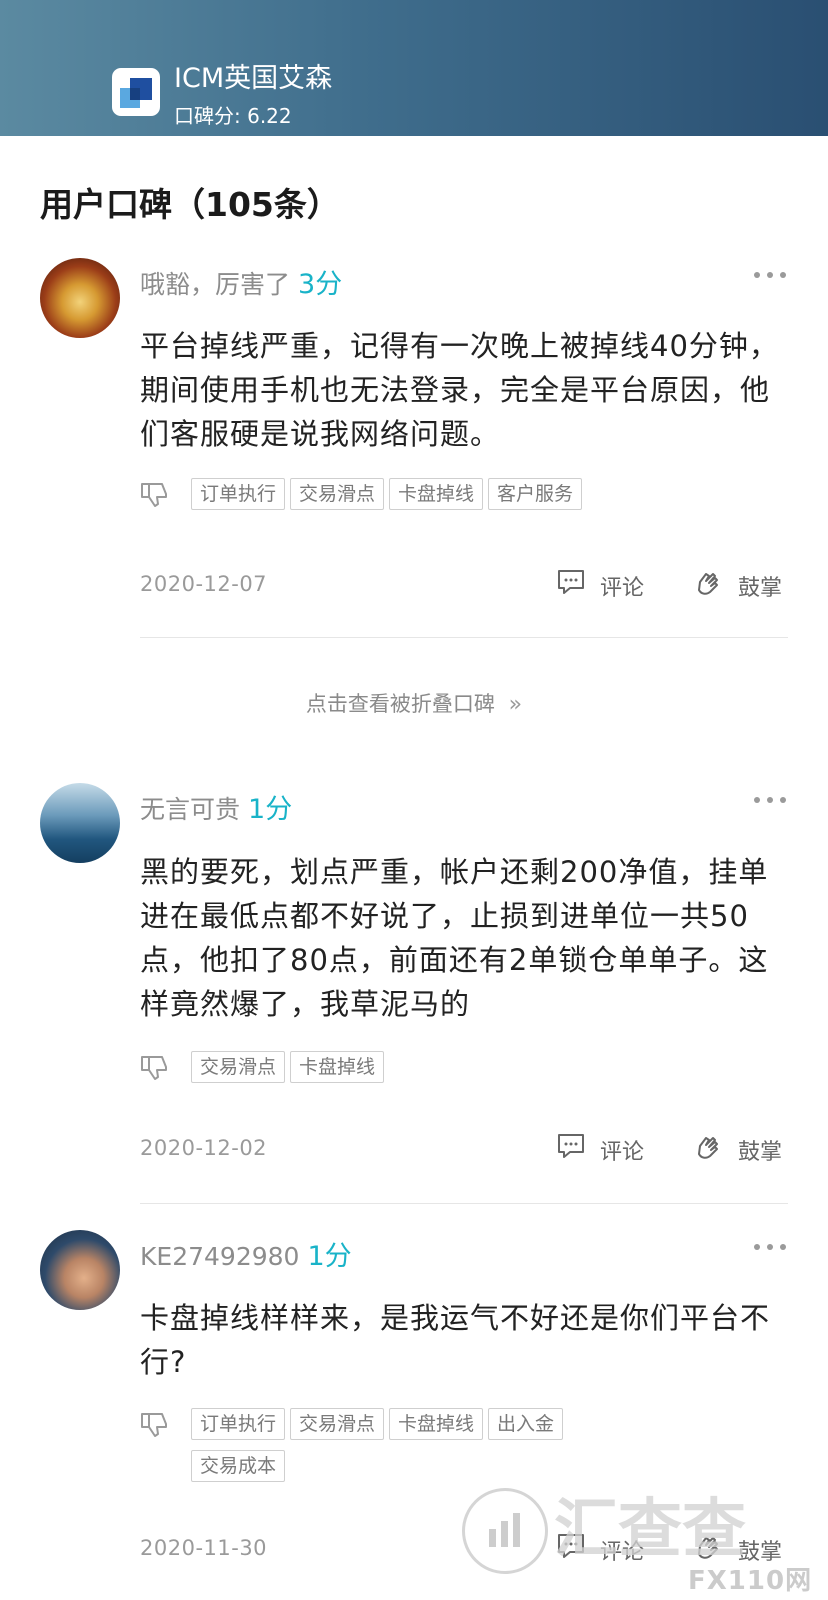 The height and width of the screenshot is (1600, 828). Describe the element at coordinates (455, 1340) in the screenshot. I see `review-text: 卡盘掉线样样来，是我运气不好还是你们平台不行?` at that location.